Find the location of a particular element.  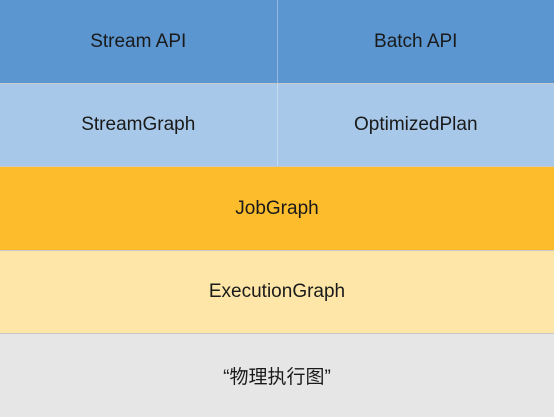

jobgraph-block: JobGraph is located at coordinates (277, 208).